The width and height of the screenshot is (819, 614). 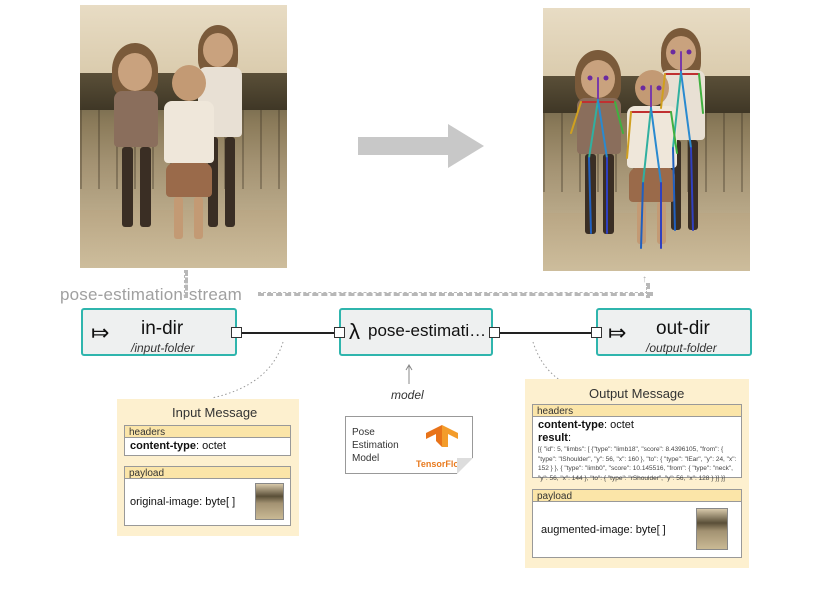 What do you see at coordinates (290, 333) in the screenshot?
I see `wire-in-to-proc` at bounding box center [290, 333].